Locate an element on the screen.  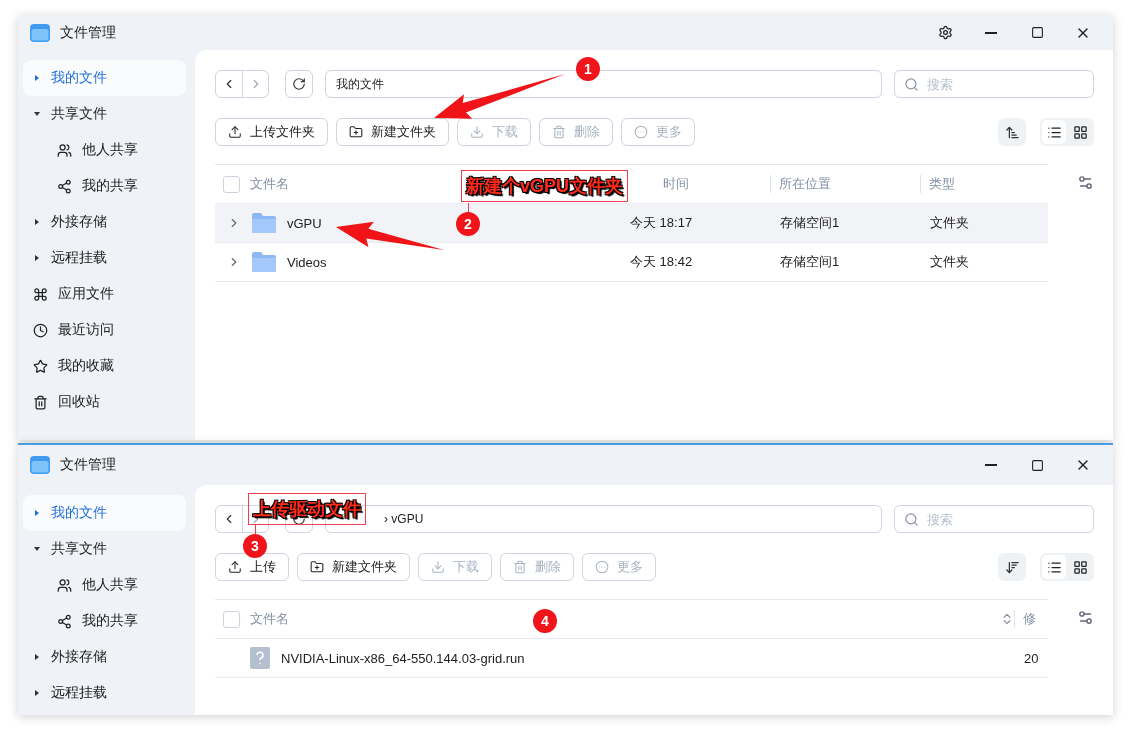
file-name: vGPU is located at coordinates (304, 223).